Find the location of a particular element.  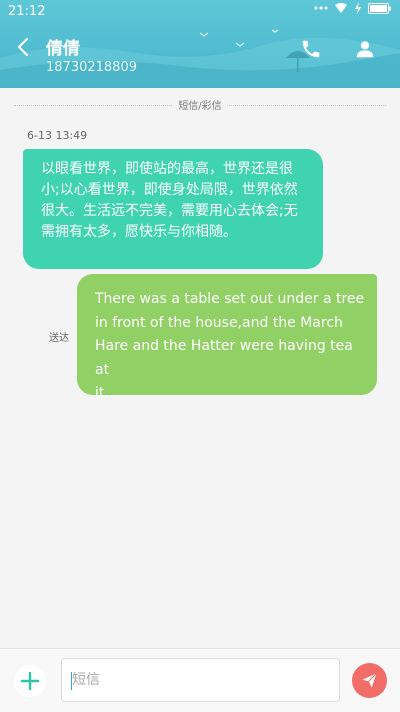

contact-number: 18730218809 is located at coordinates (91, 67).